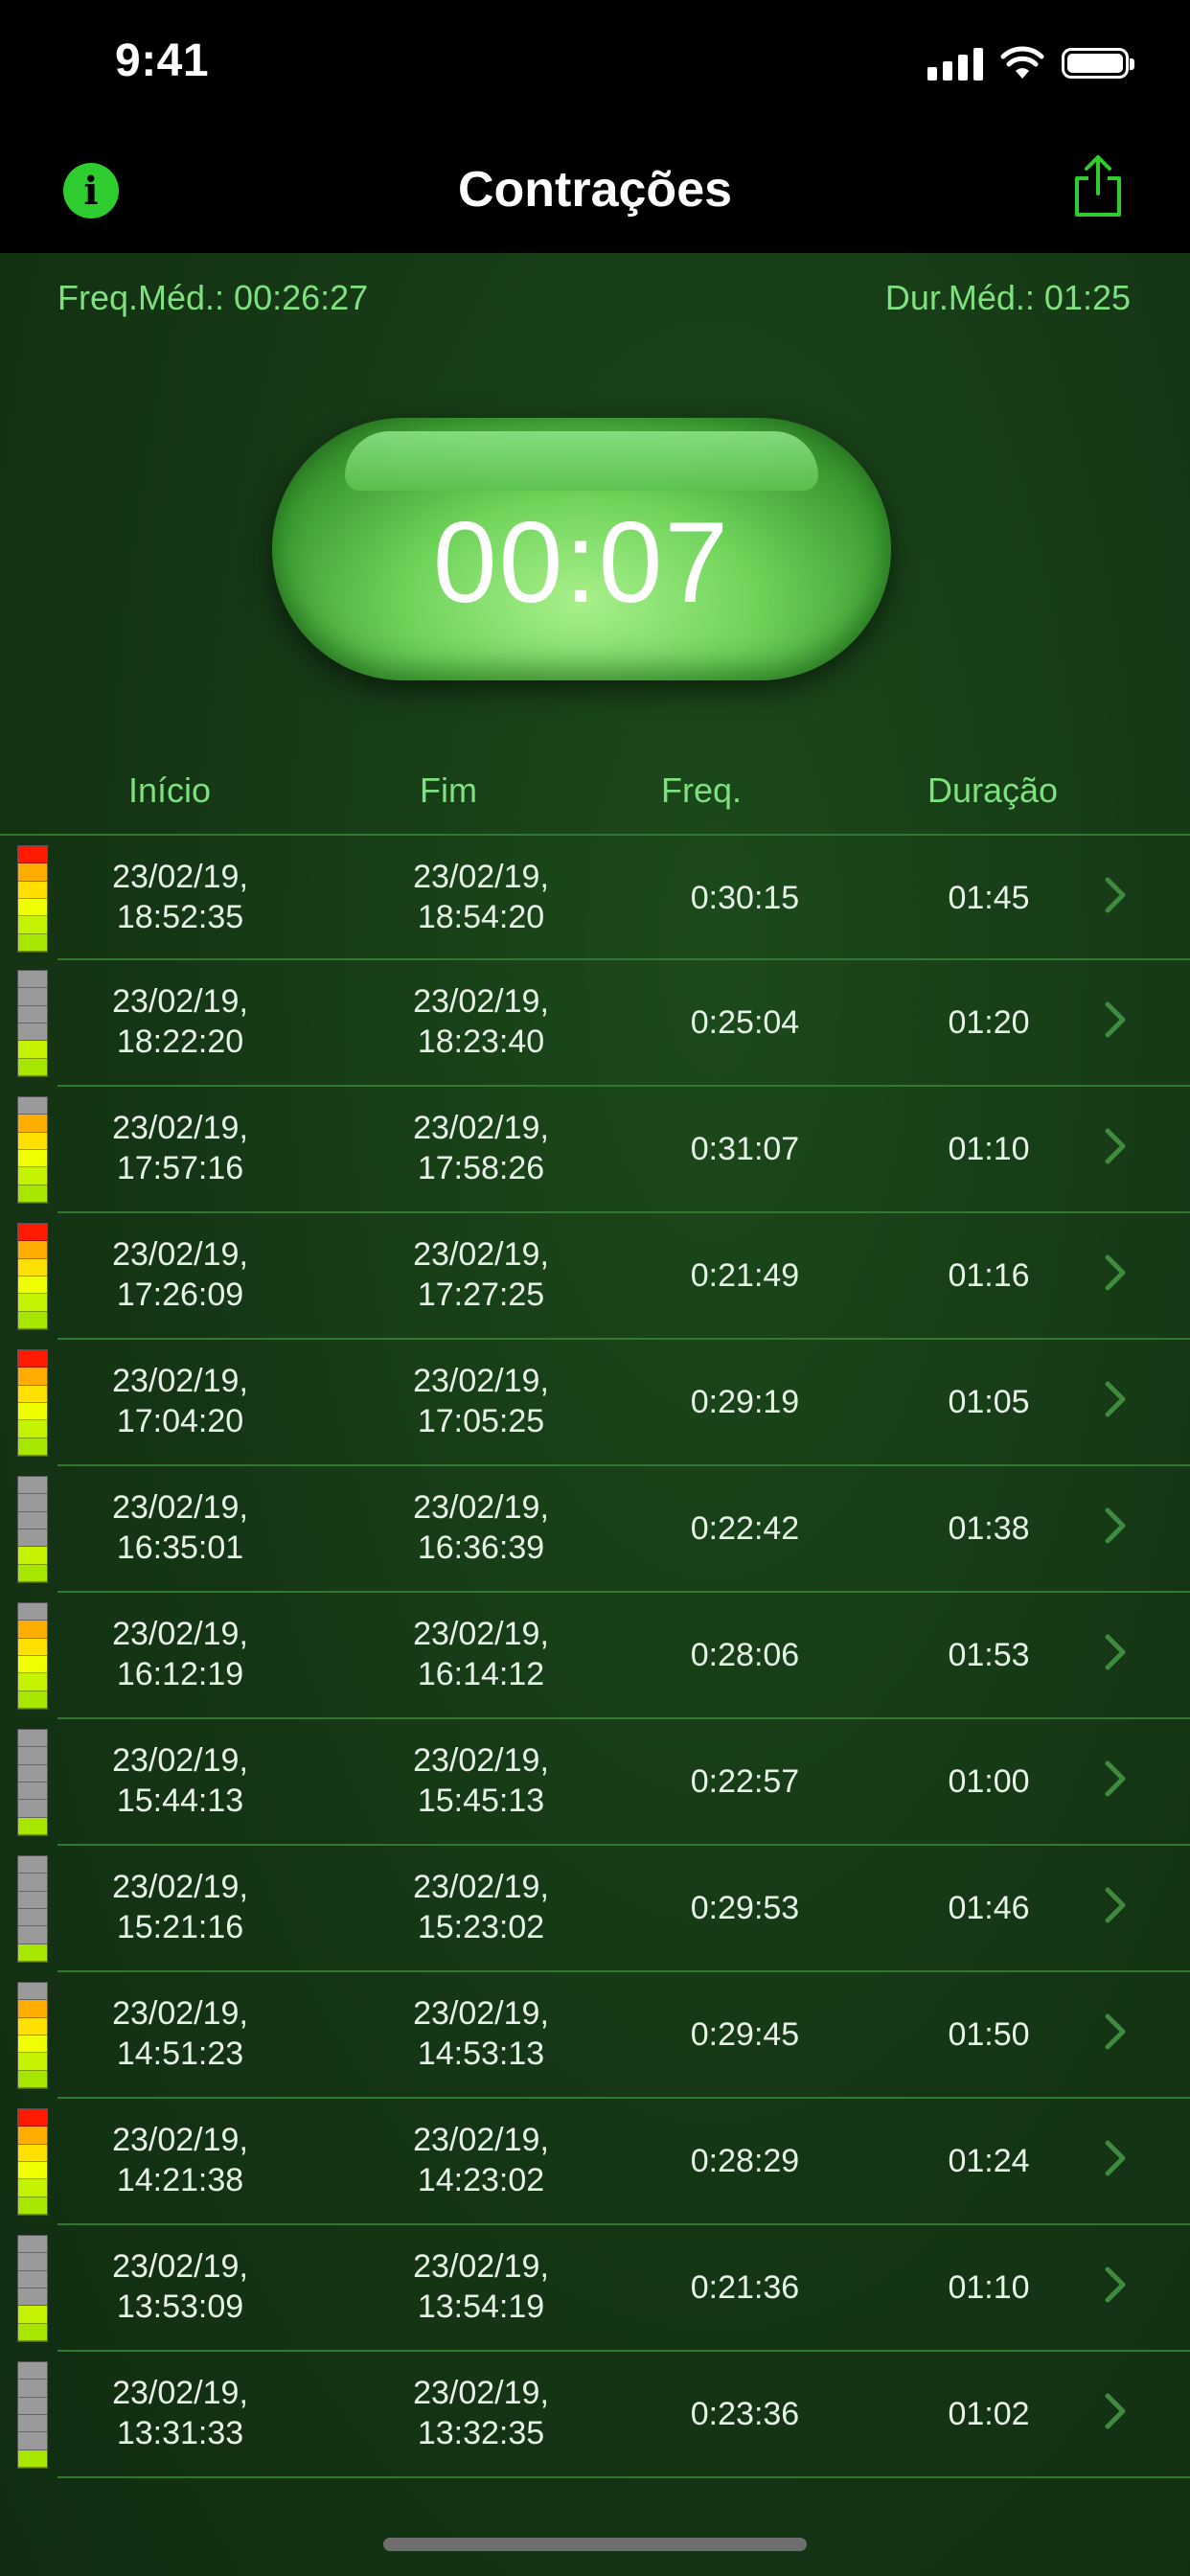  I want to click on duration-cell: 01:50, so click(988, 2035).